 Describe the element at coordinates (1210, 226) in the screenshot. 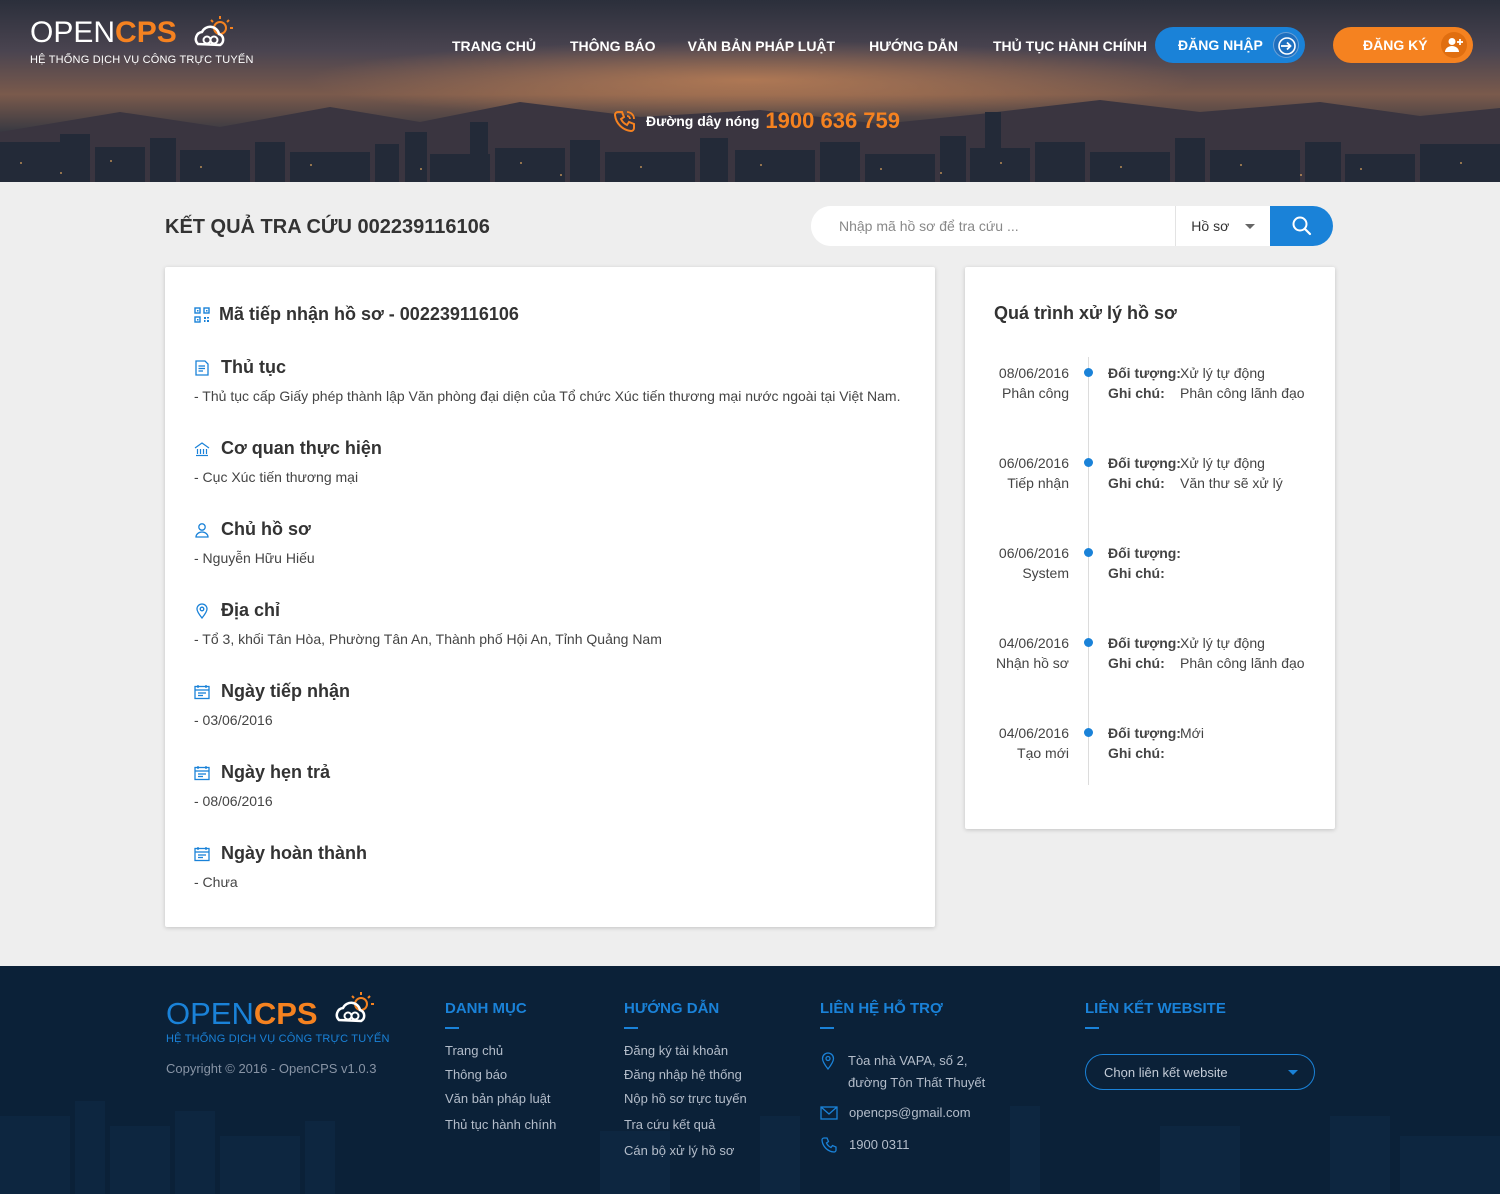

I see `search-type-value: Hồ sơ` at that location.